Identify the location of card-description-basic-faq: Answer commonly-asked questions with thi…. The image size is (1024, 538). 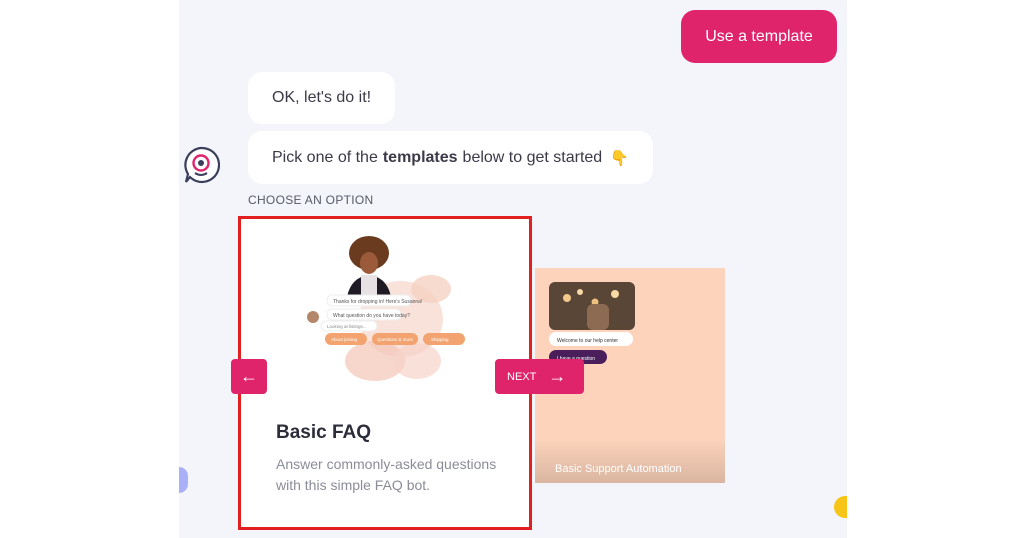
(386, 474).